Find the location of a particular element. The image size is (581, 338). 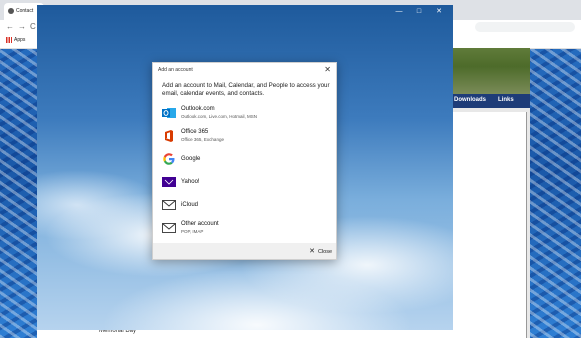

account-name: iCloud is located at coordinates (190, 205).